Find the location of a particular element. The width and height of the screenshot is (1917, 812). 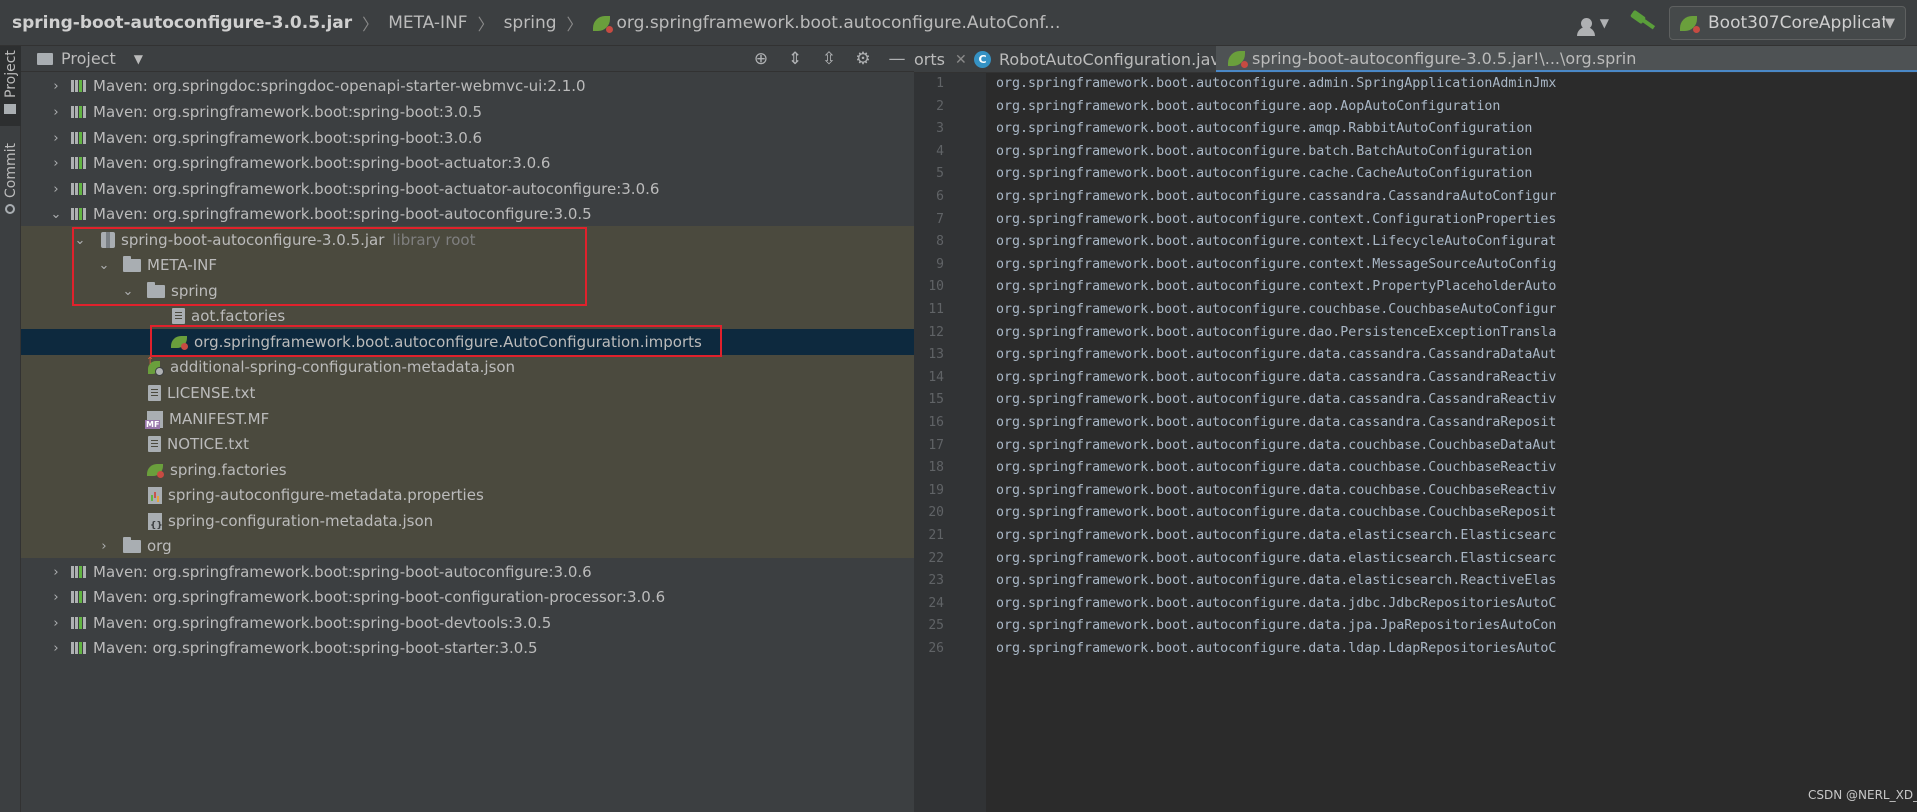

tree-item: LICENSE.txt is located at coordinates (467, 393).